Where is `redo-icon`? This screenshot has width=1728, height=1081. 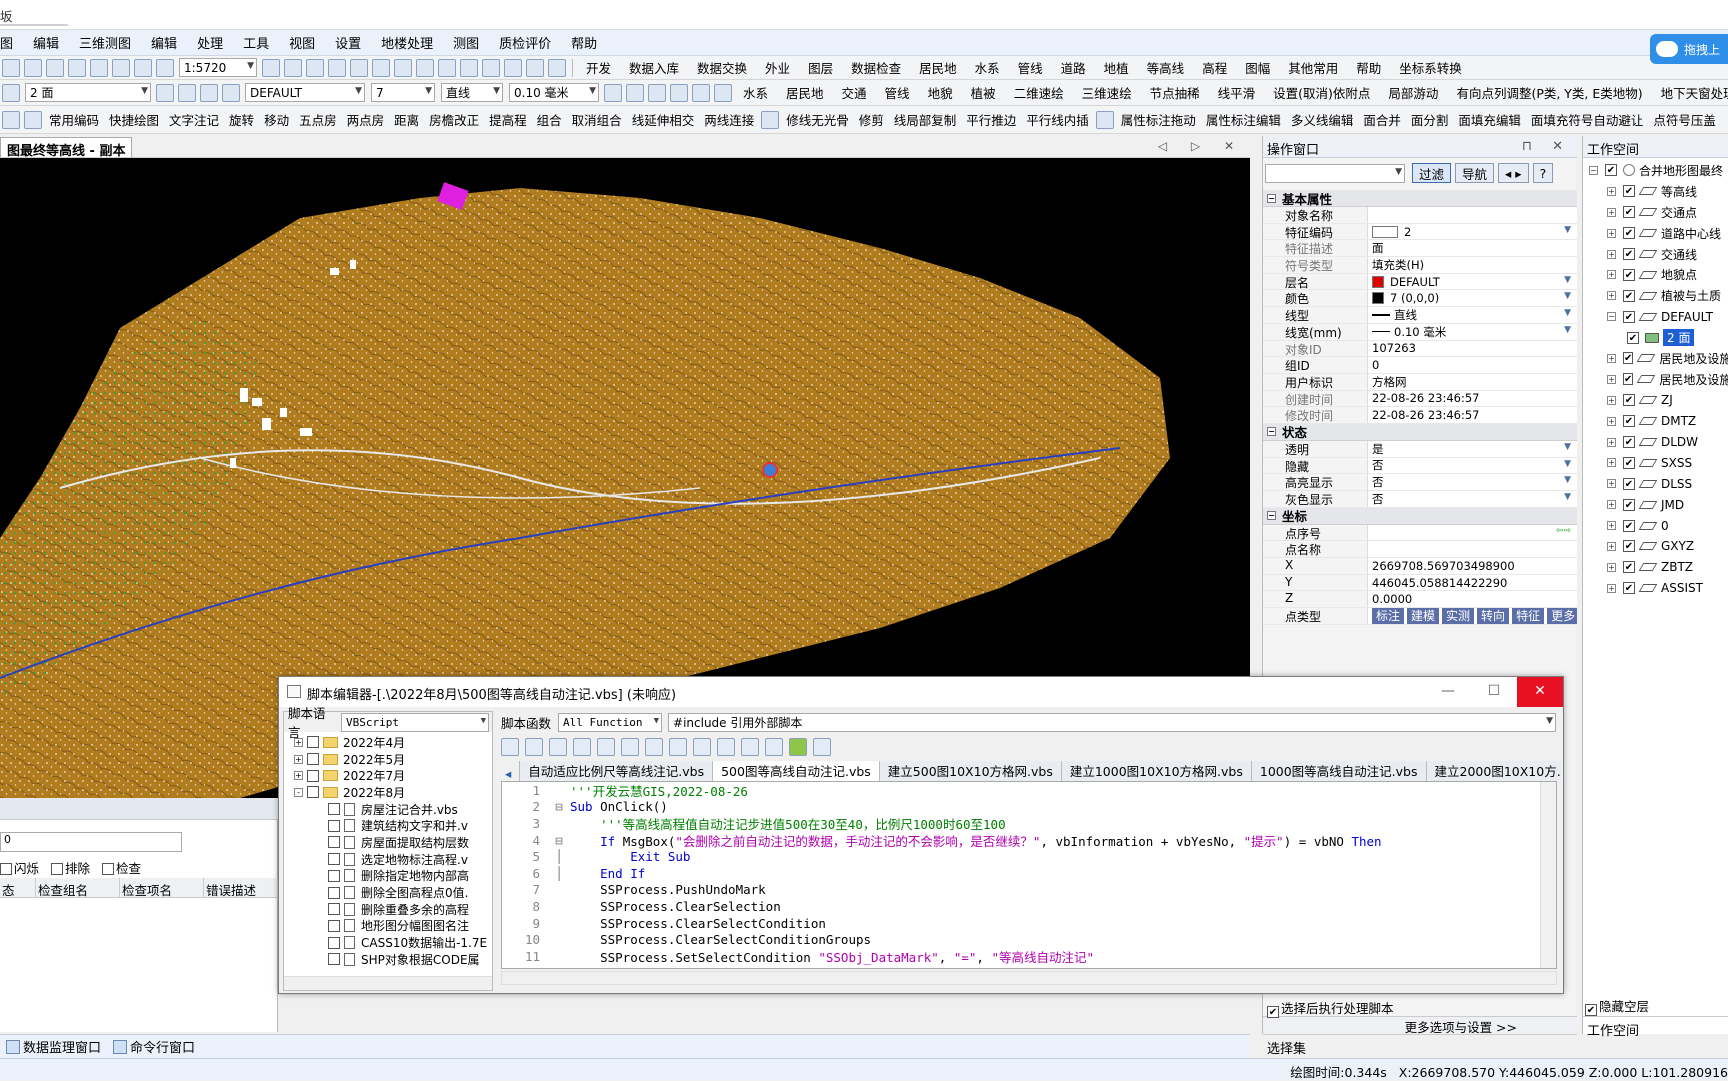 redo-icon is located at coordinates (702, 747).